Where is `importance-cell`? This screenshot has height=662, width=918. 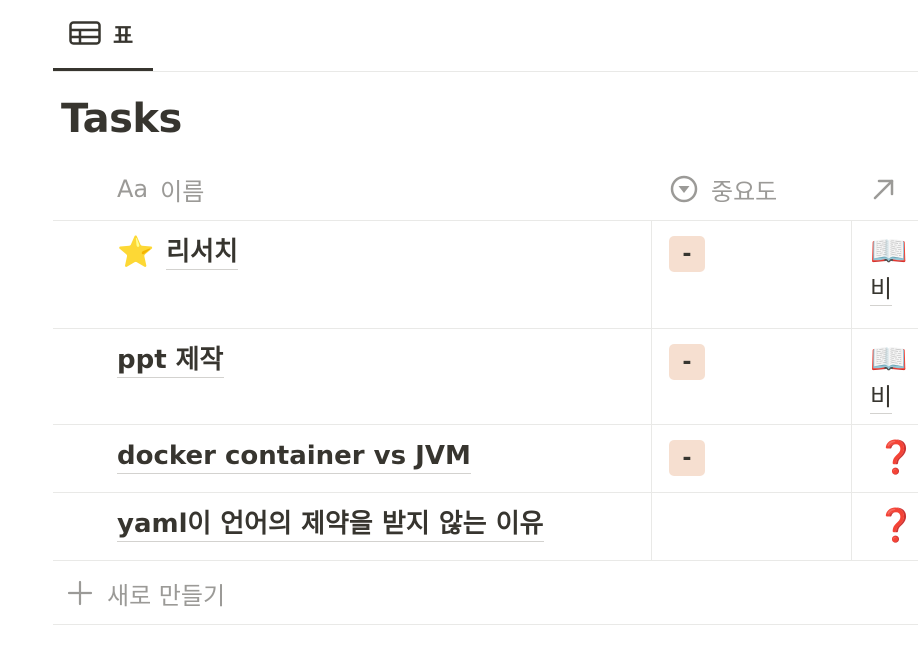
importance-cell is located at coordinates (751, 526).